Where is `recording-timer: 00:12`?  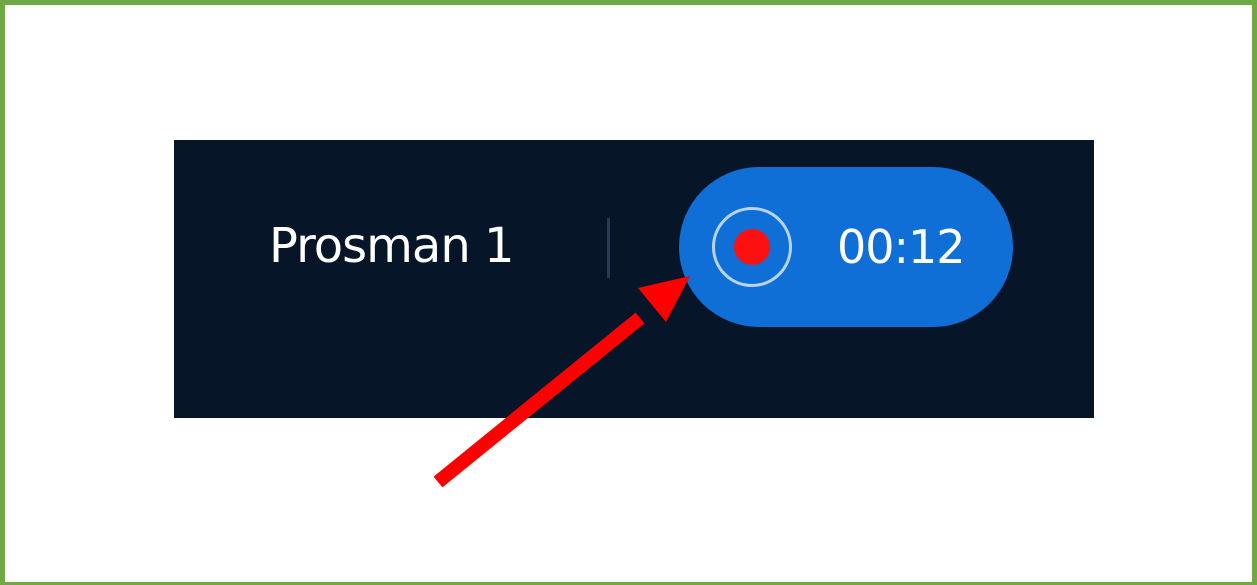 recording-timer: 00:12 is located at coordinates (901, 247).